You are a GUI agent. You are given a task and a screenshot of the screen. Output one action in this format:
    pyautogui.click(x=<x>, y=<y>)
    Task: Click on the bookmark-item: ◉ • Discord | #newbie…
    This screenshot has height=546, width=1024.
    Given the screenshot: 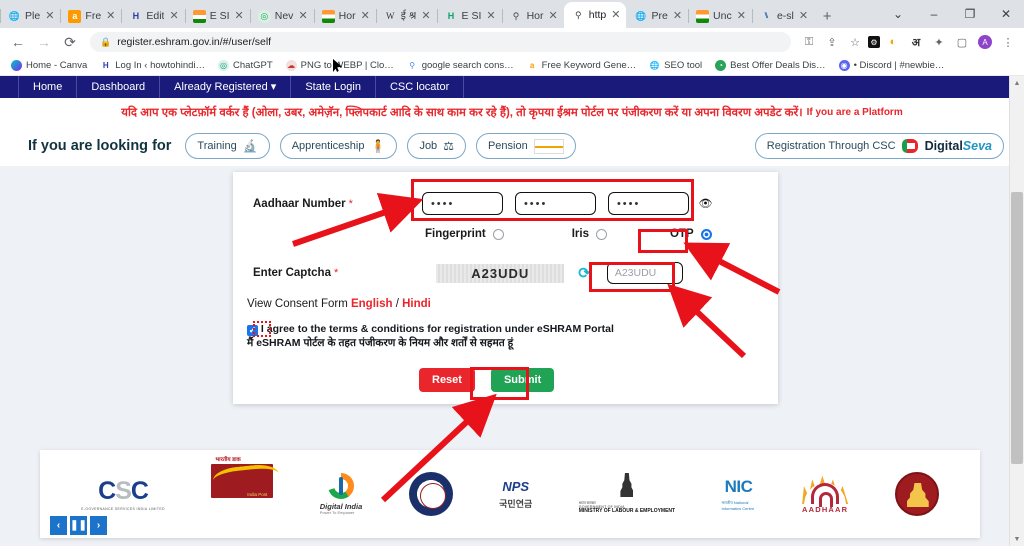 What is the action you would take?
    pyautogui.click(x=892, y=66)
    